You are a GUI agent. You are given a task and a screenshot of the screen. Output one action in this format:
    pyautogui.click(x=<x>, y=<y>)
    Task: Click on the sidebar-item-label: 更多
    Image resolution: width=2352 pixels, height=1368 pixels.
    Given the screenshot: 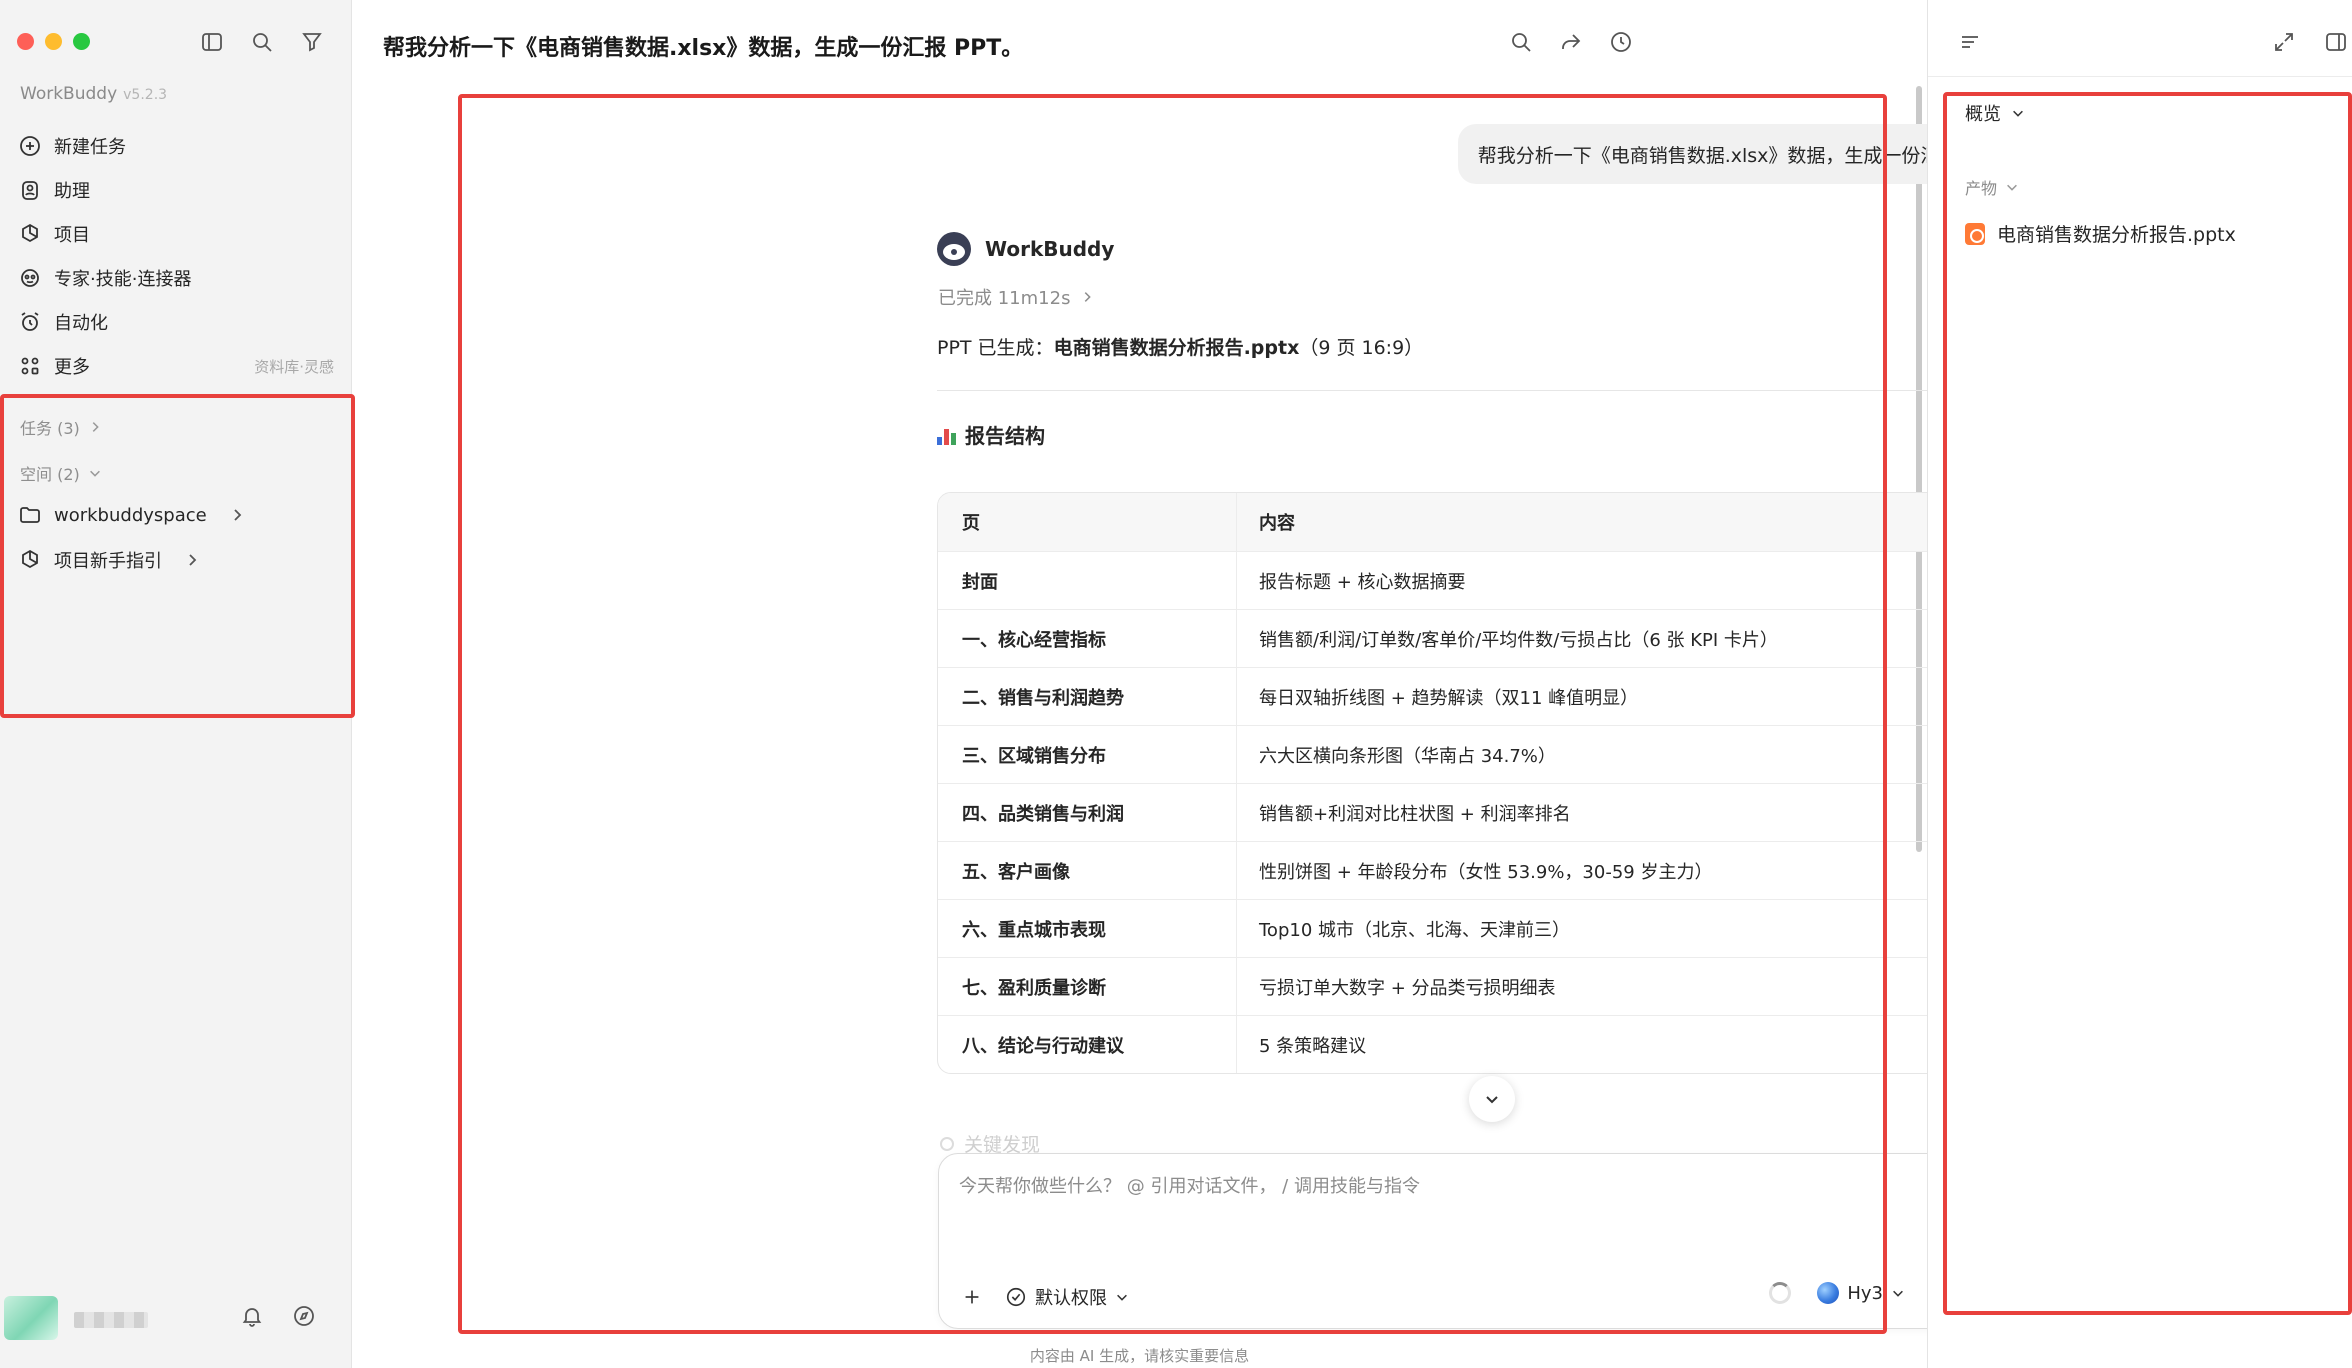 What is the action you would take?
    pyautogui.click(x=72, y=367)
    